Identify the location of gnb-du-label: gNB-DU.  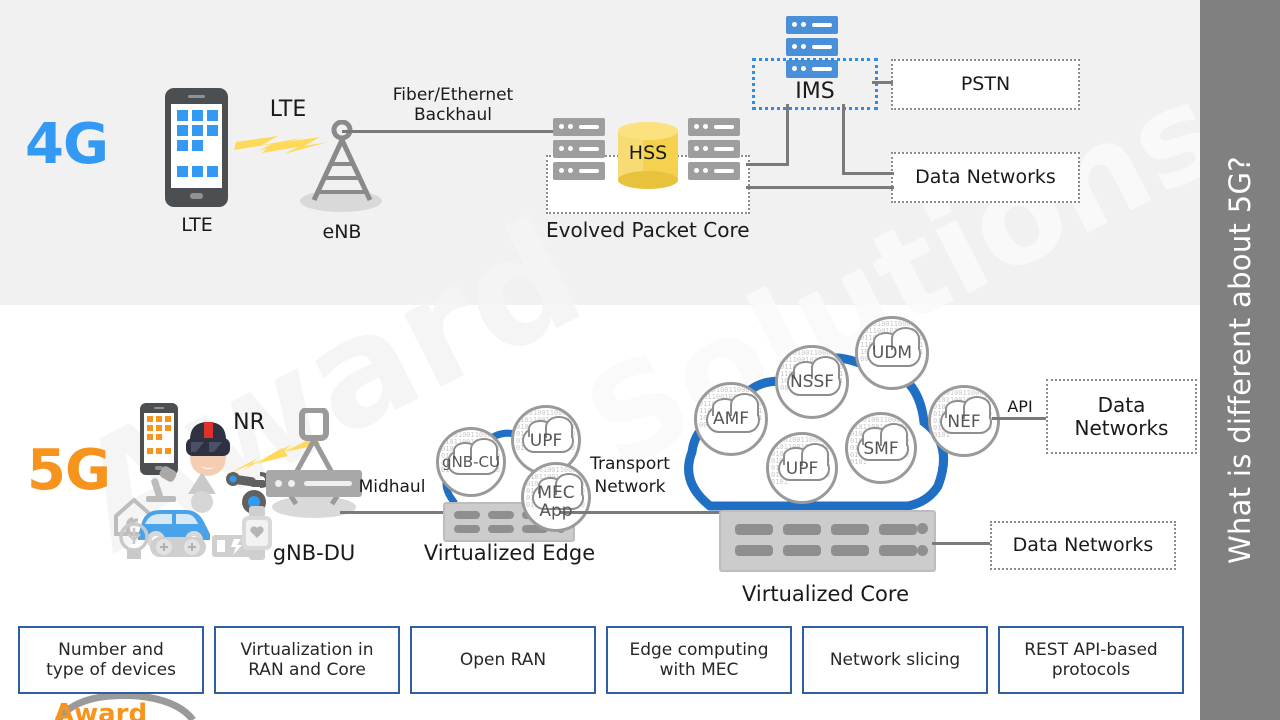
(314, 553).